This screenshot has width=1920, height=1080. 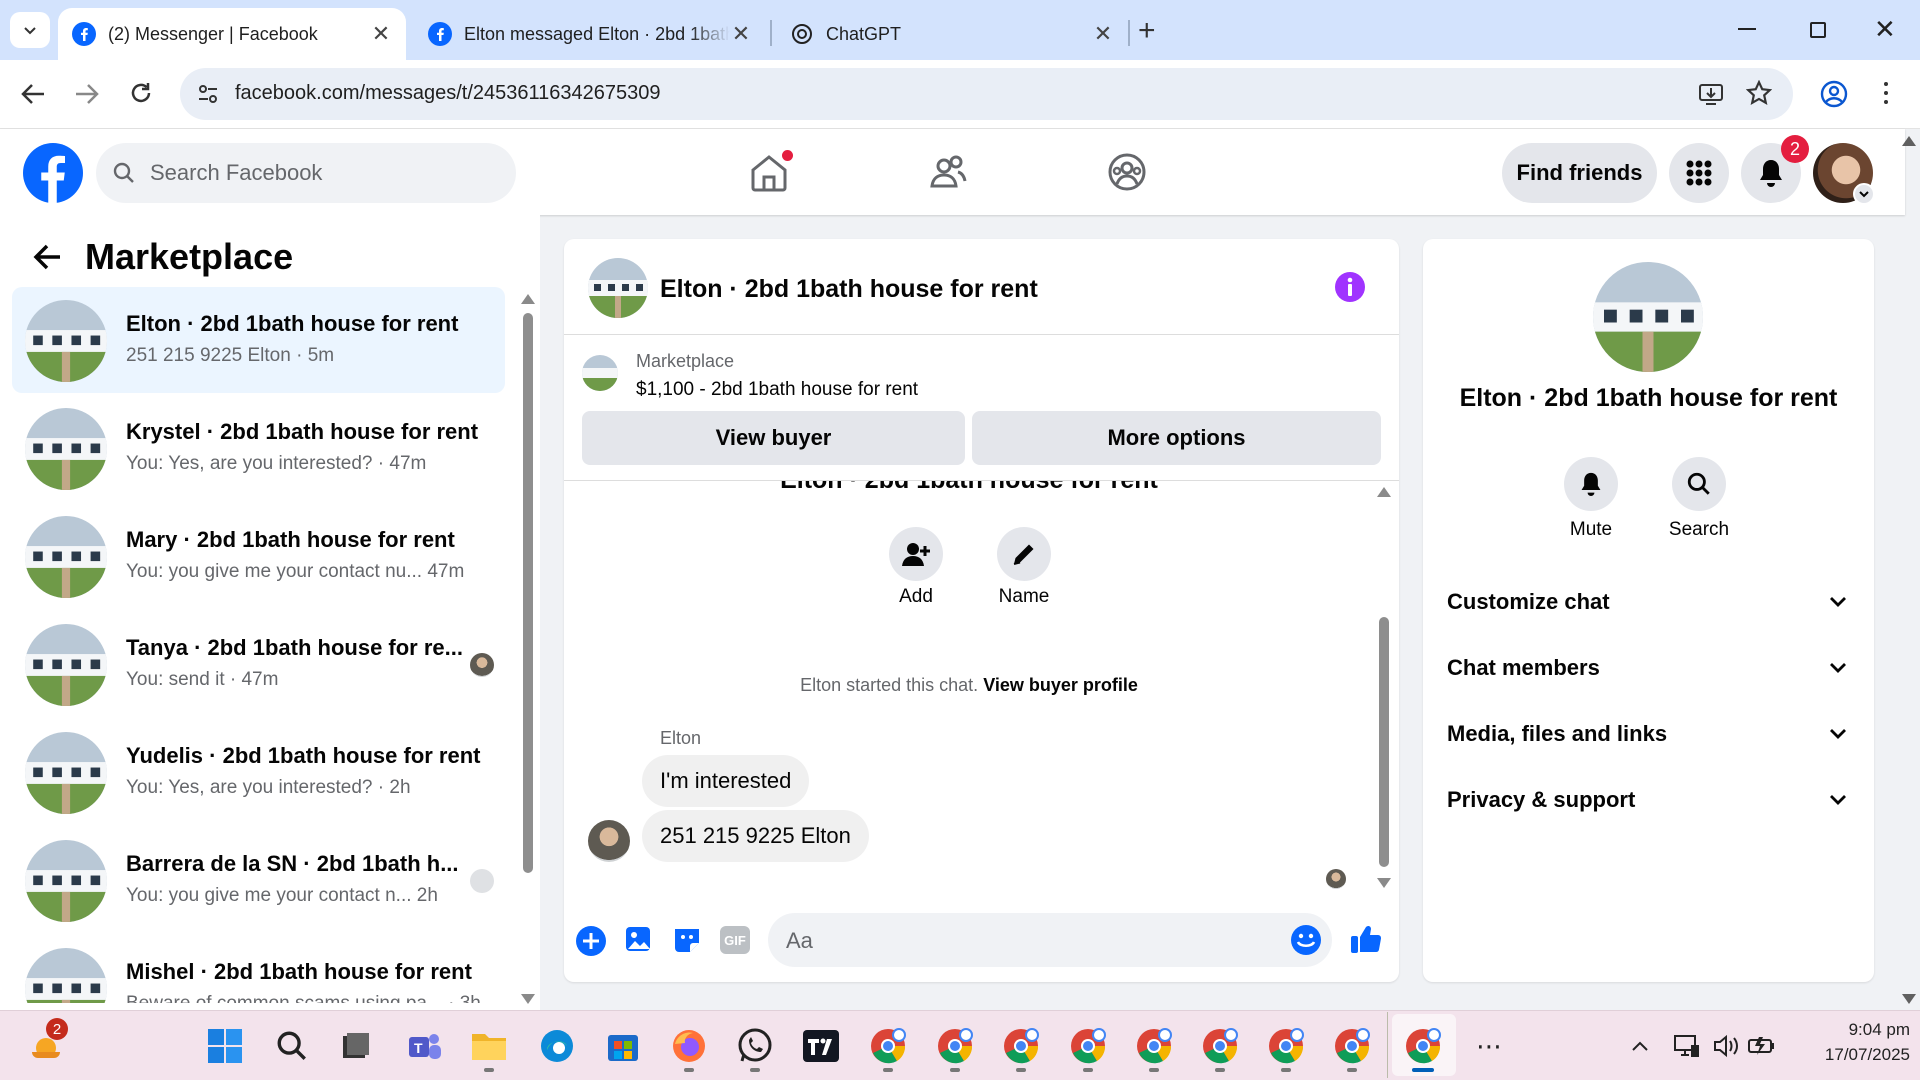 What do you see at coordinates (33, 94) in the screenshot?
I see `back-icon` at bounding box center [33, 94].